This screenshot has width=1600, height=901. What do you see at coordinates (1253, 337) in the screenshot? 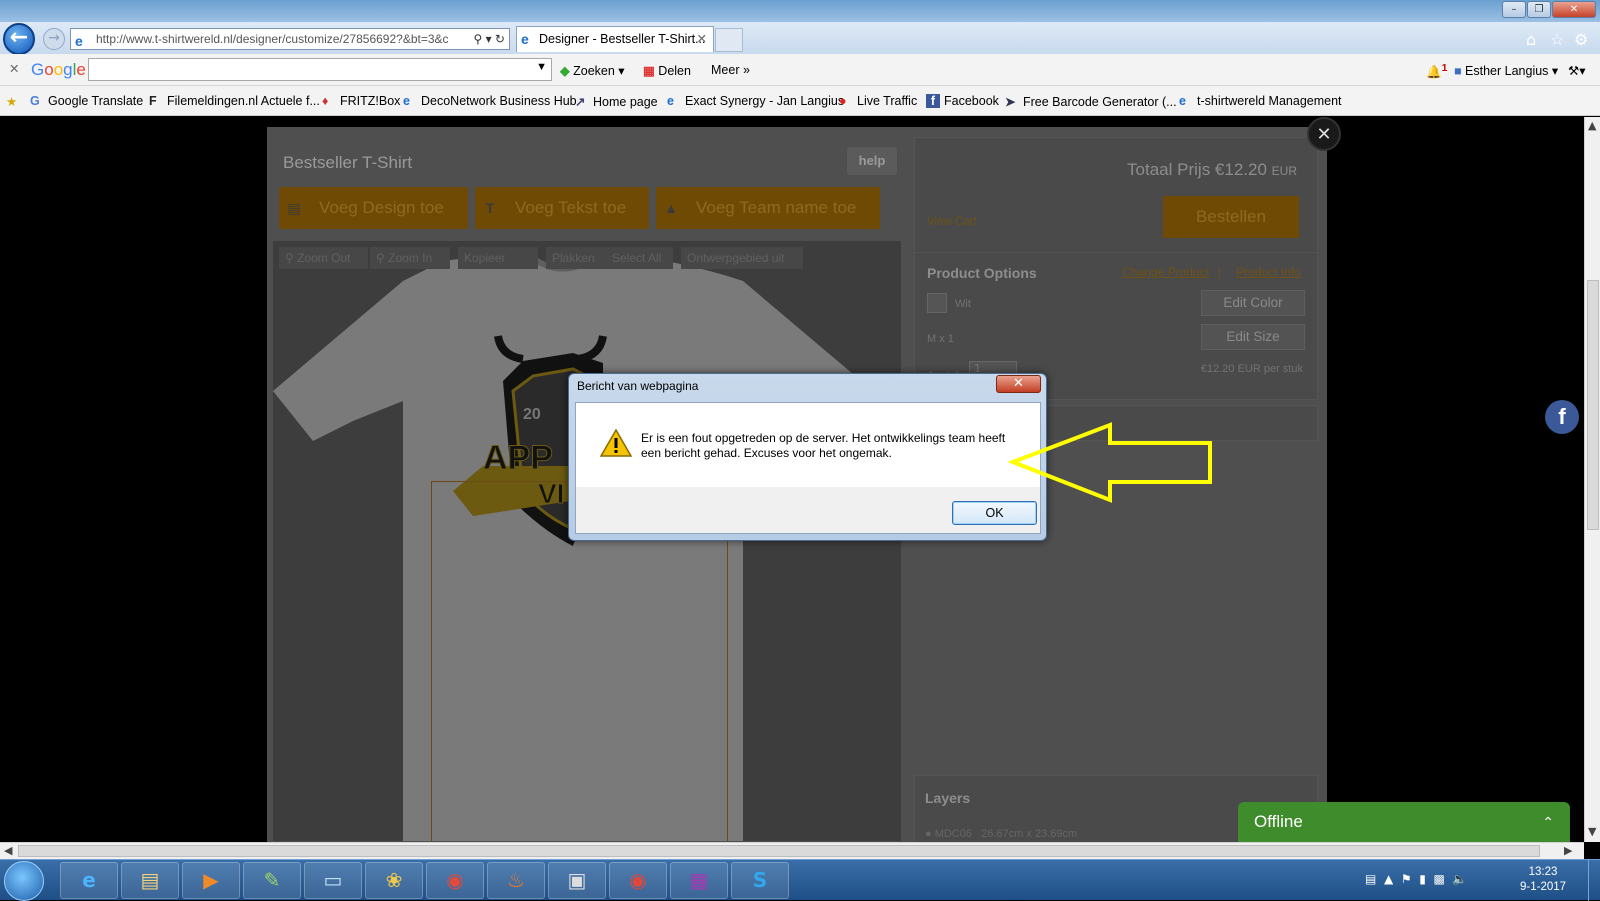
I see `edit-size-button: Edit Size` at bounding box center [1253, 337].